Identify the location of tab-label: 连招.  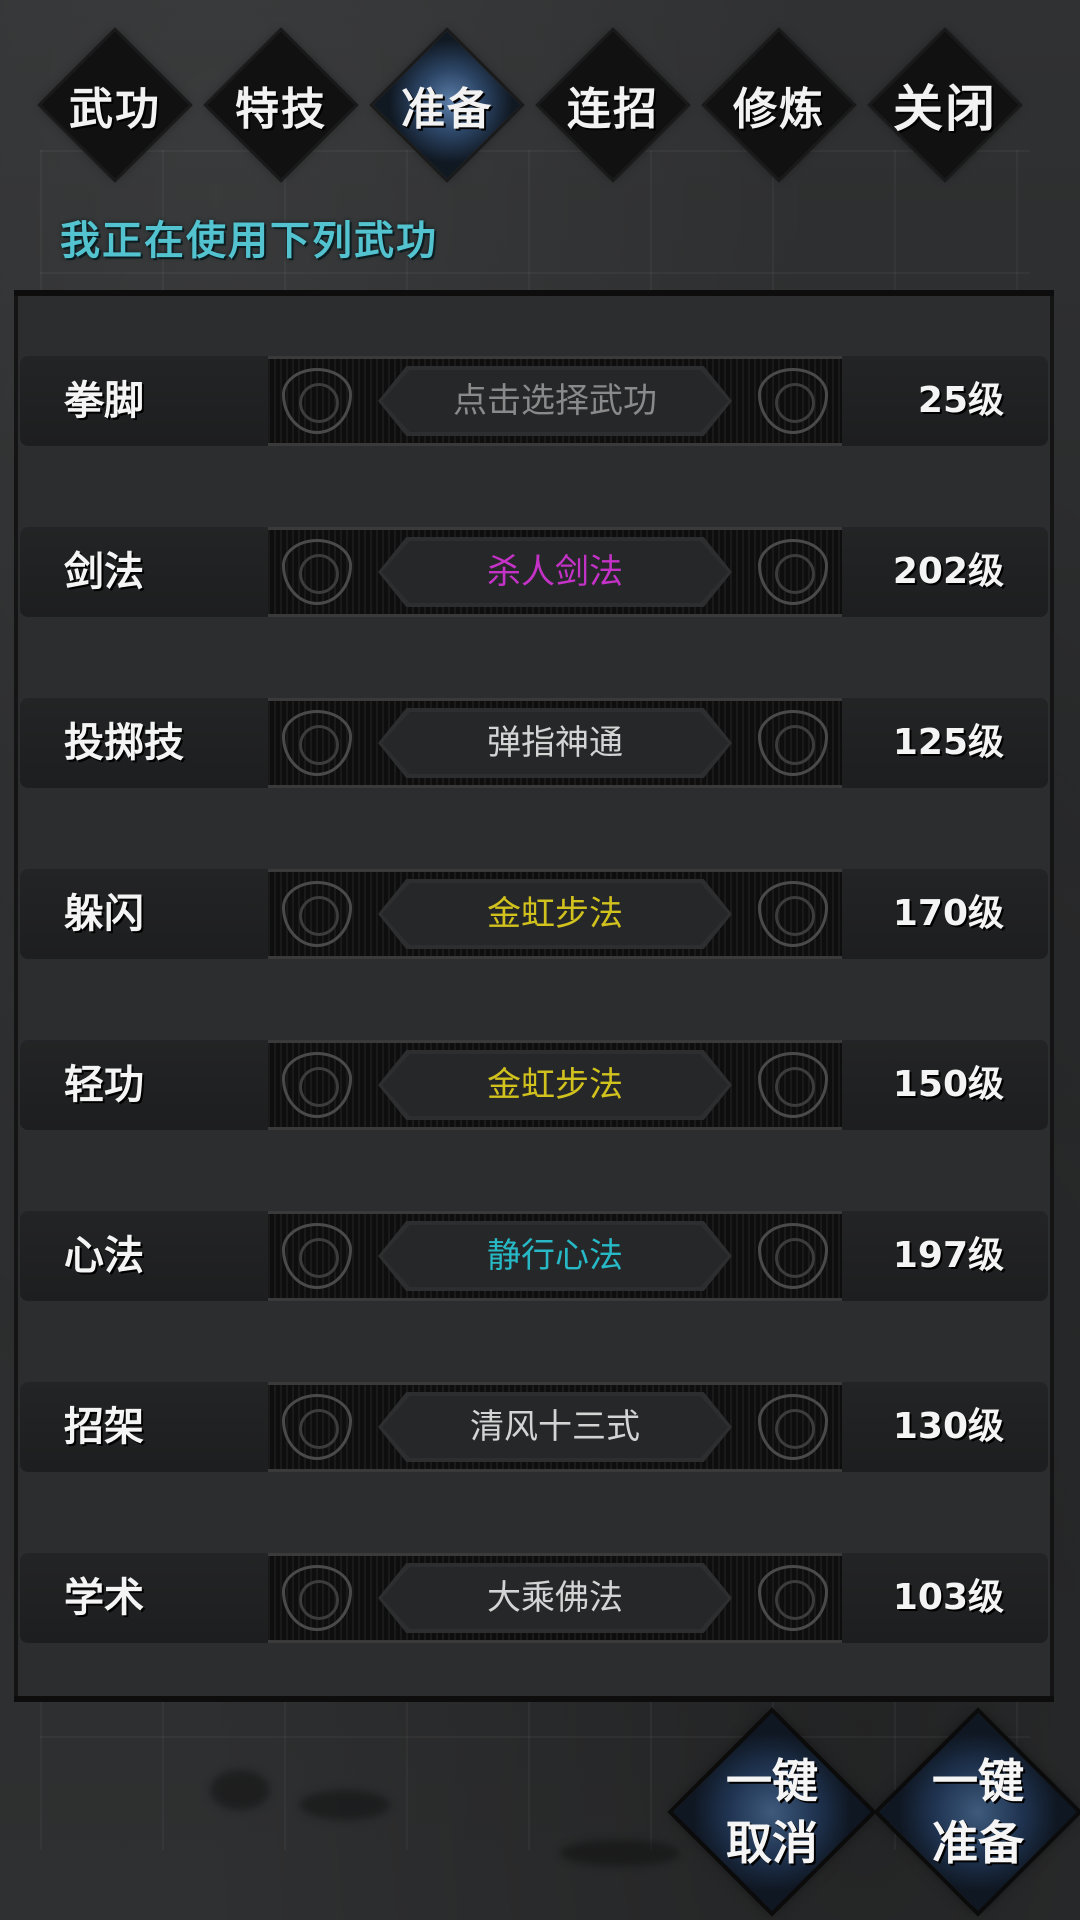
(613, 109).